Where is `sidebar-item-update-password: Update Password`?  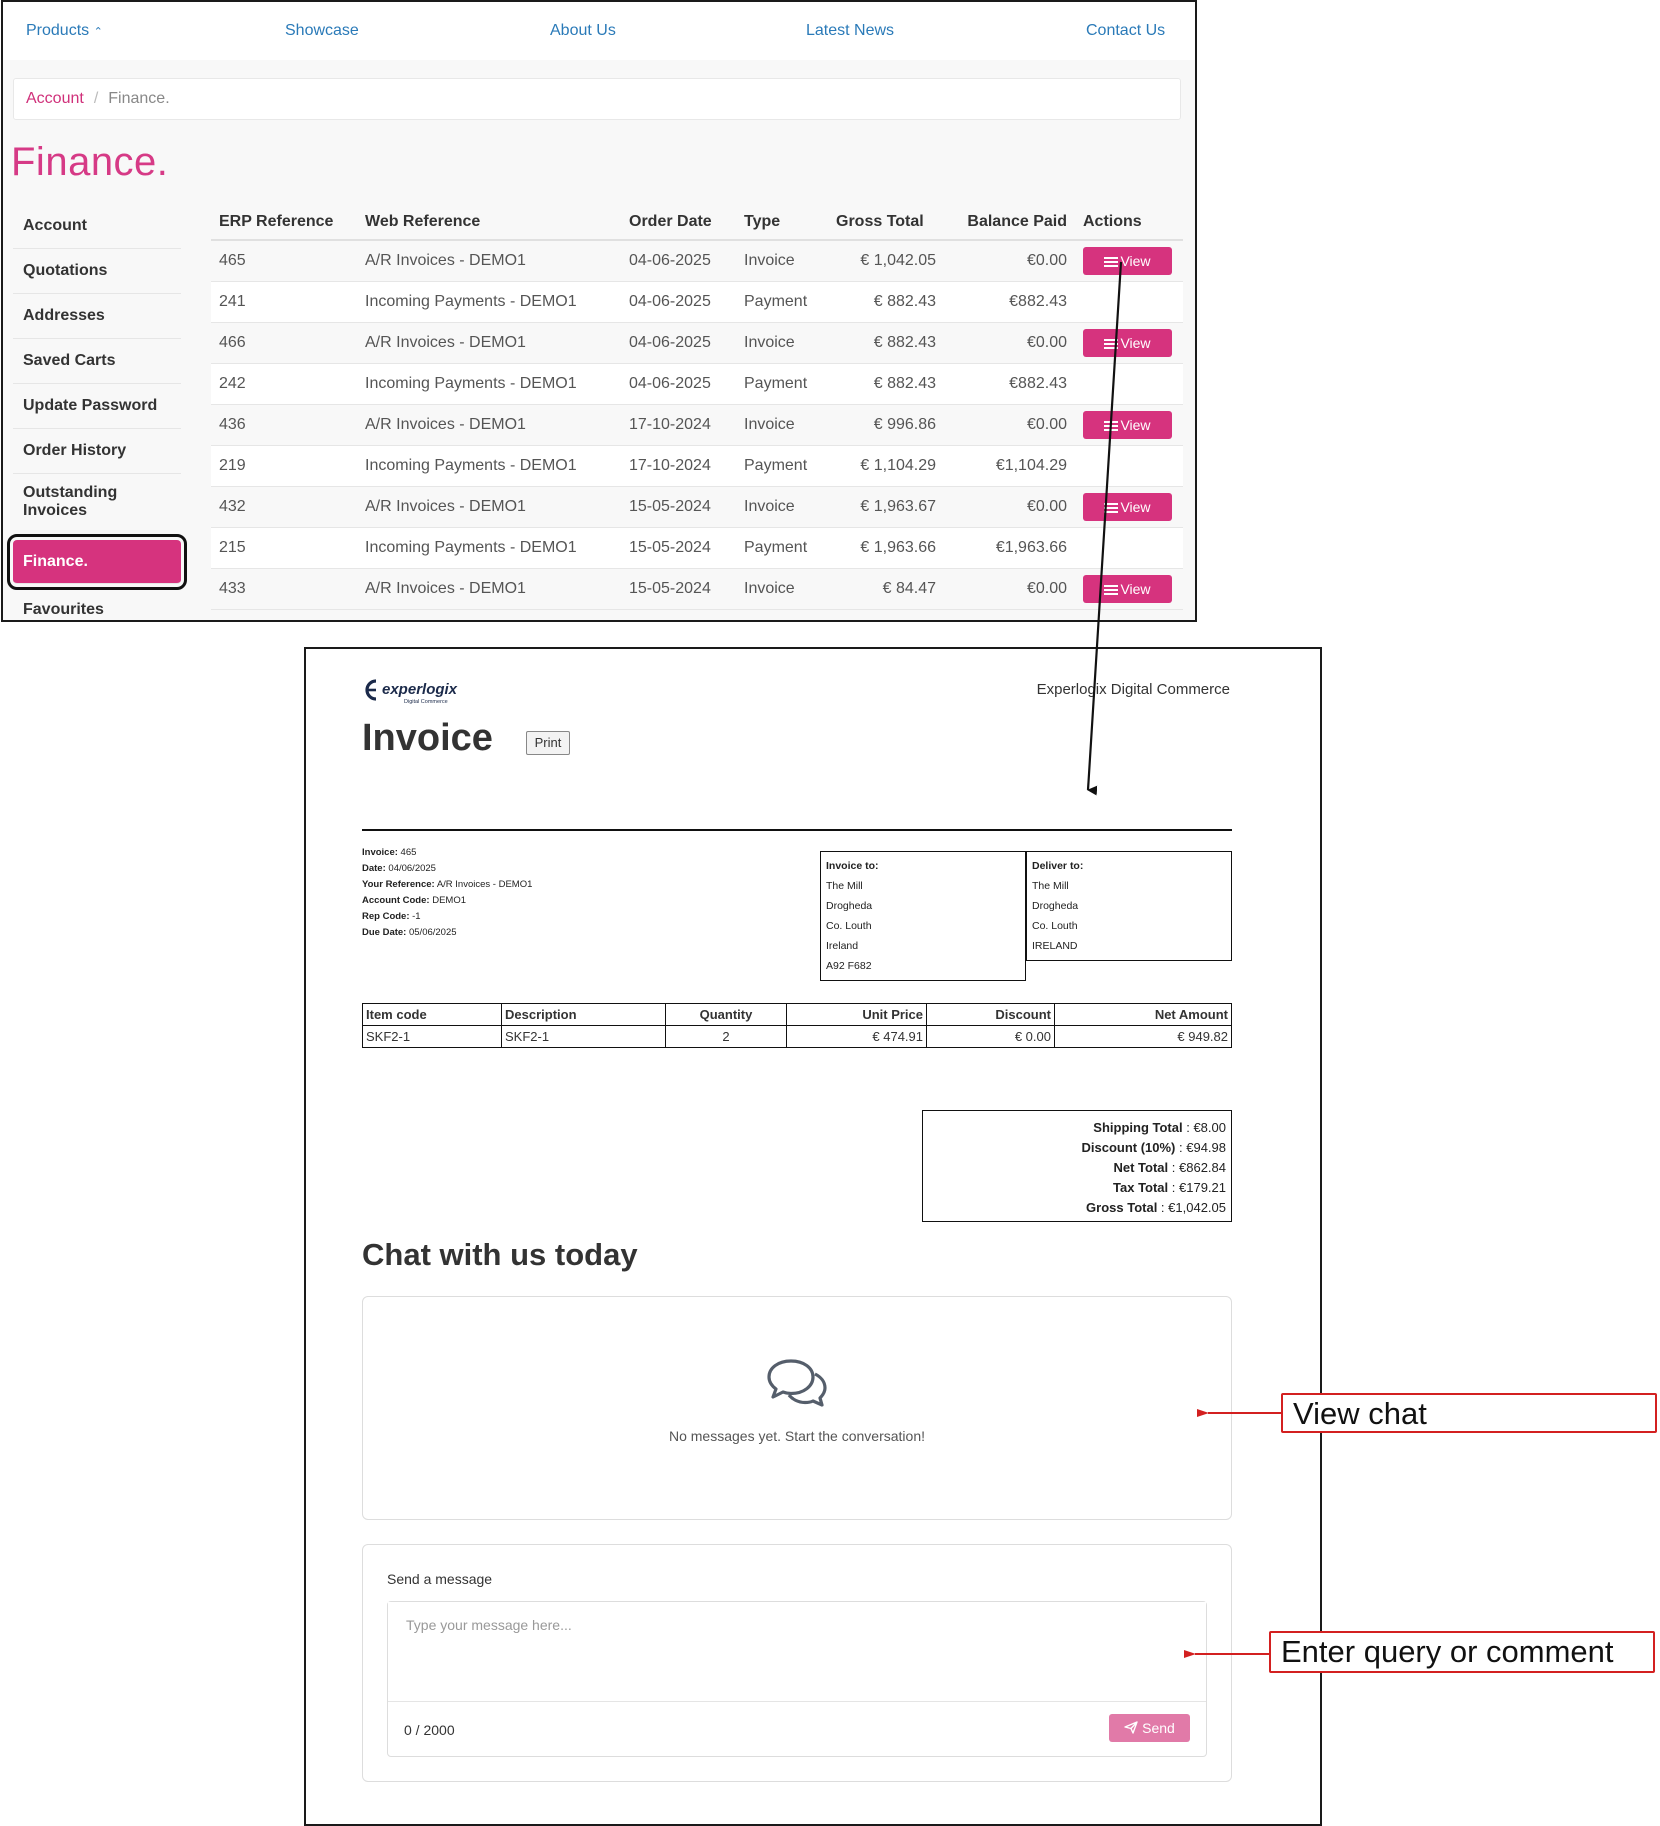 sidebar-item-update-password: Update Password is located at coordinates (97, 406).